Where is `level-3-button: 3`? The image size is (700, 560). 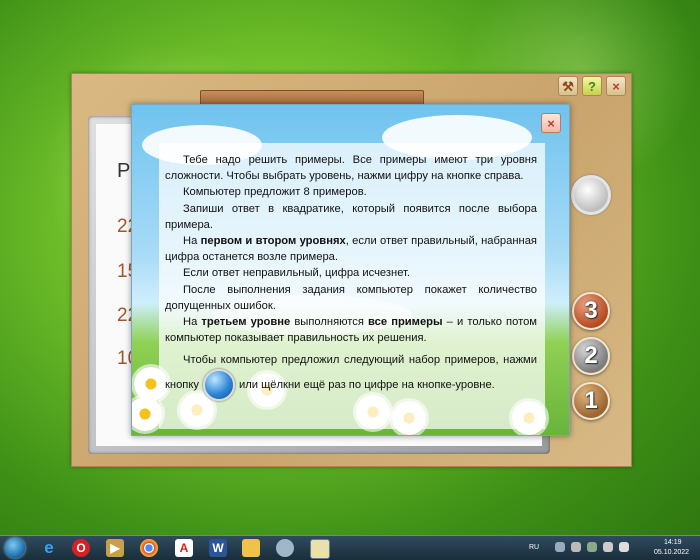 level-3-button: 3 is located at coordinates (591, 311).